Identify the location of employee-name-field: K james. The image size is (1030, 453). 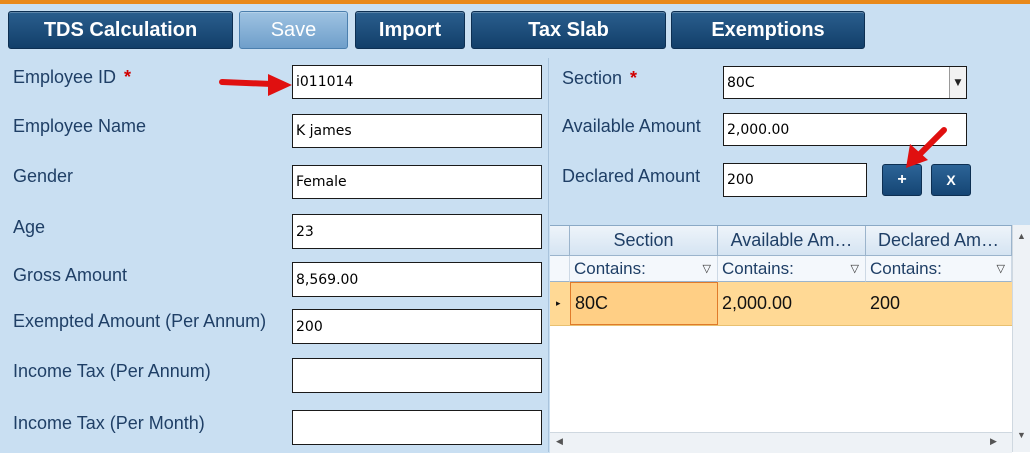
(417, 131).